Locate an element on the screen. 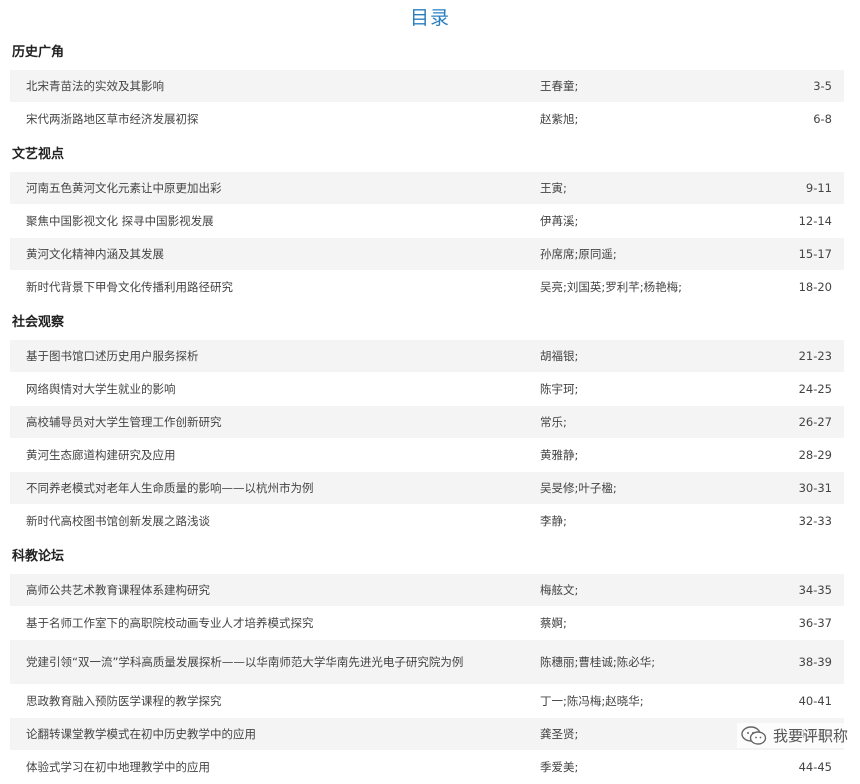 Image resolution: width=860 pixels, height=784 pixels. watermark-text: 我要评职称 is located at coordinates (810, 736).